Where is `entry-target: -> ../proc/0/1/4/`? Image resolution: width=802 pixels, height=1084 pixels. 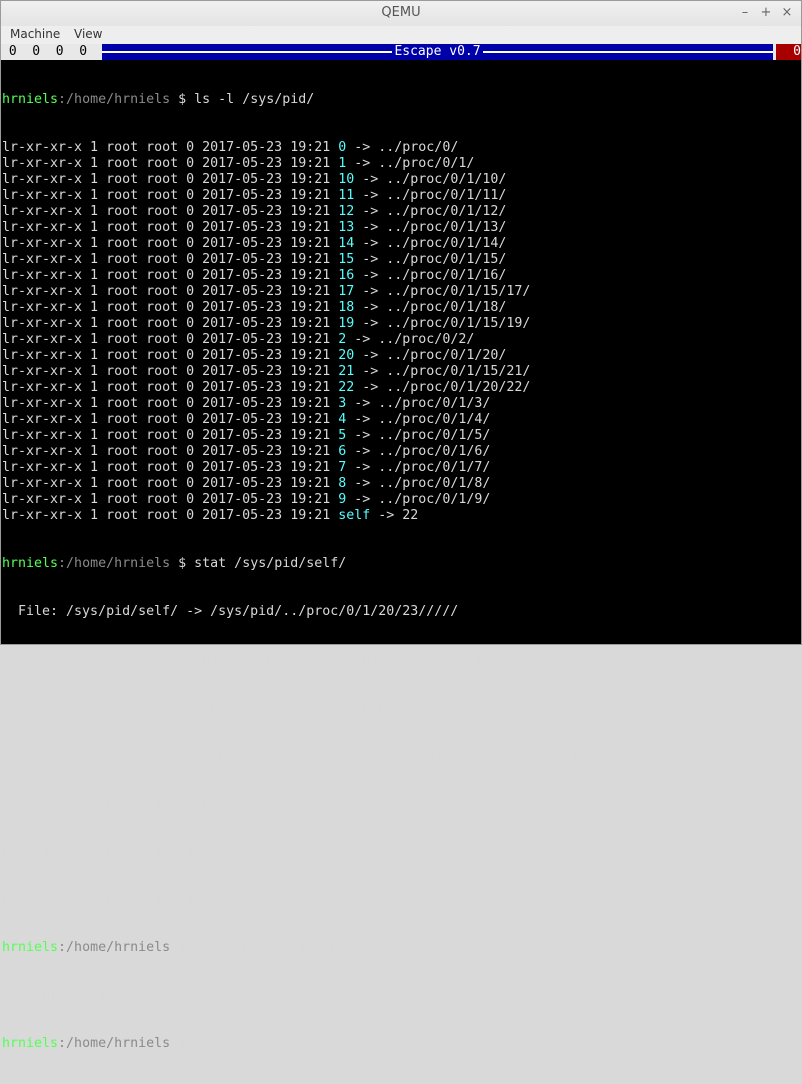
entry-target: -> ../proc/0/1/4/ is located at coordinates (418, 419).